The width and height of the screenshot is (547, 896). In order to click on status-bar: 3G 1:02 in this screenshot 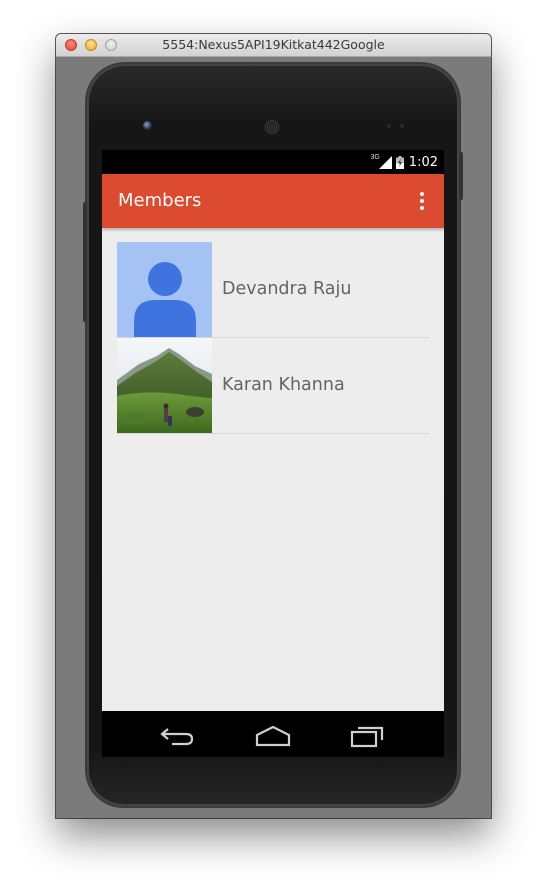, I will do `click(273, 162)`.